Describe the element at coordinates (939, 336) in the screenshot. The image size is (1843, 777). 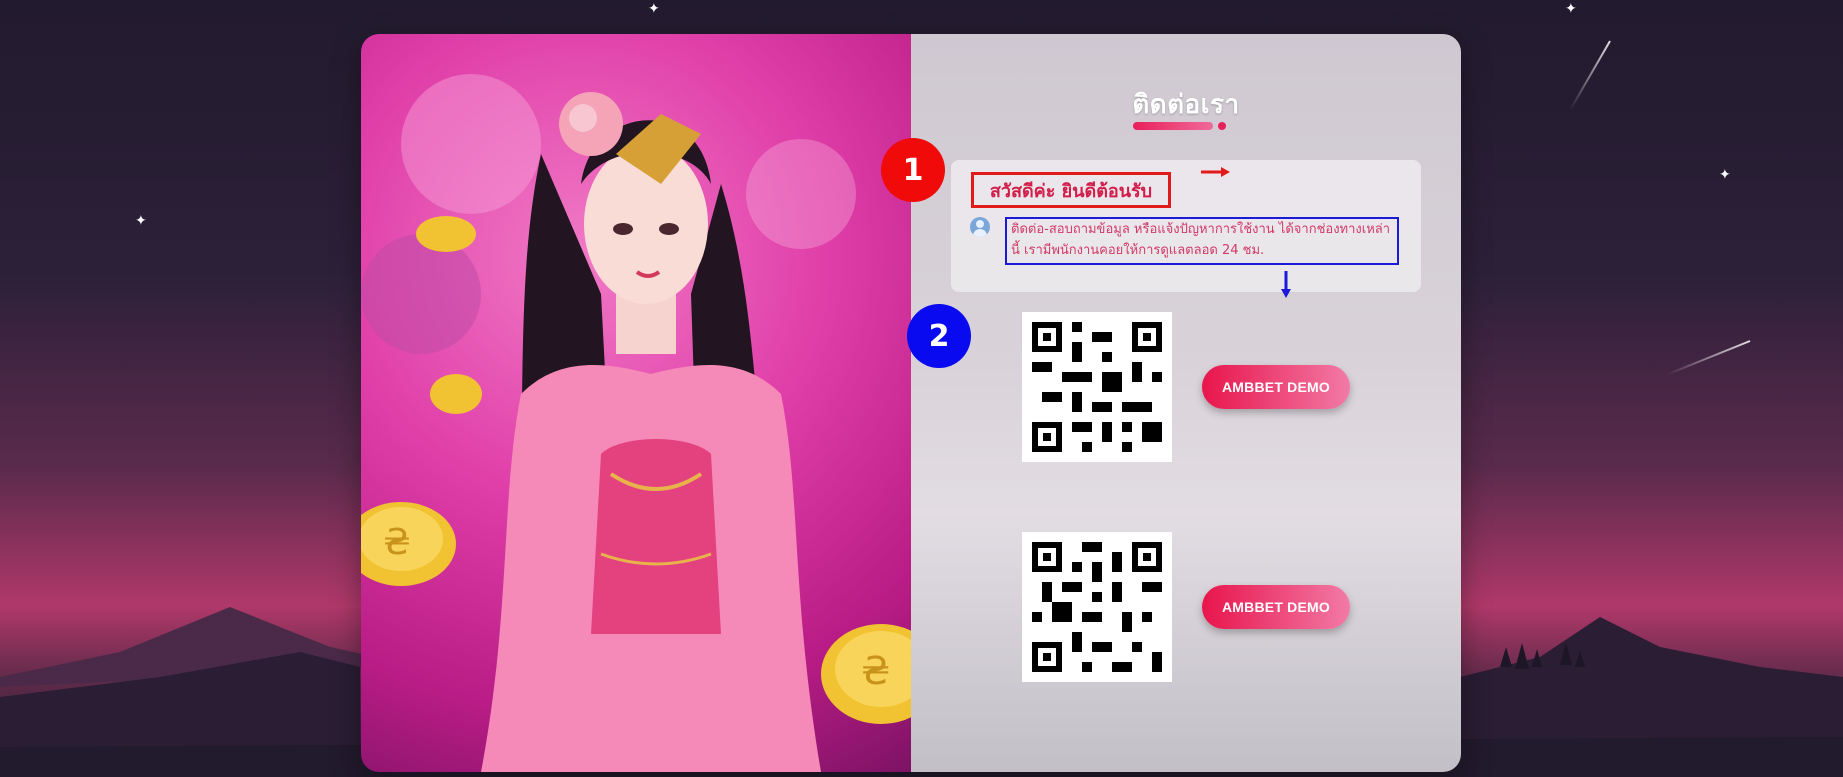
I see `annotation-marker-2: 2` at that location.